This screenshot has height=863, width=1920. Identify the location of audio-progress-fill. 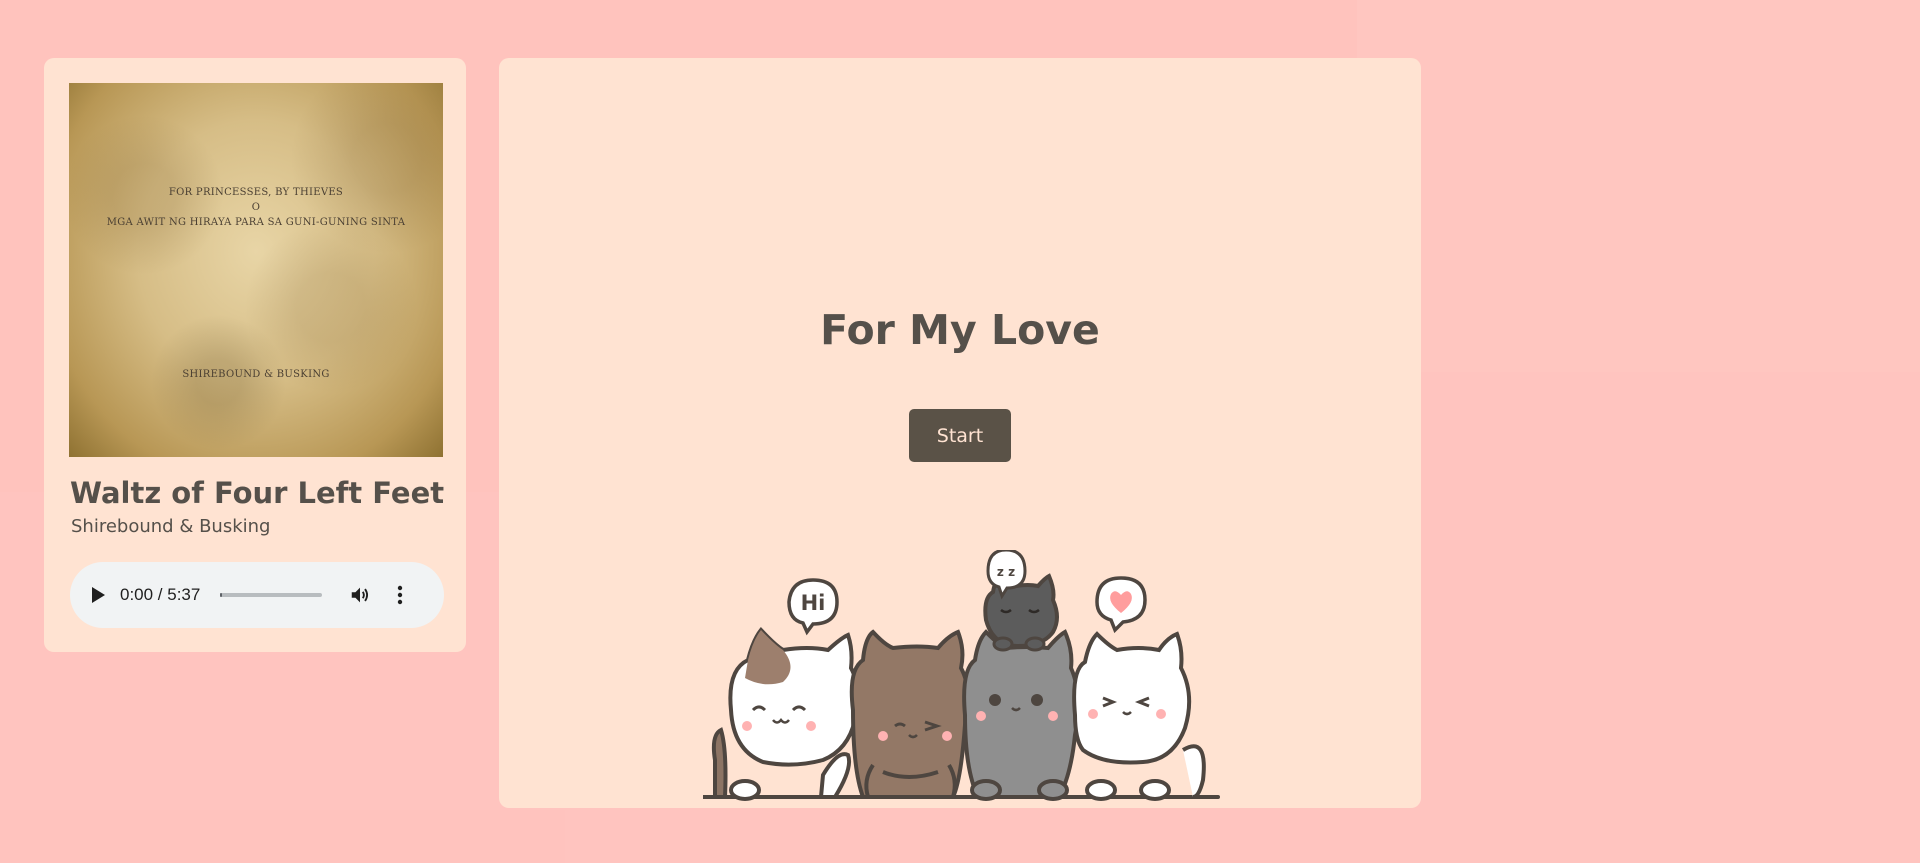
(221, 595).